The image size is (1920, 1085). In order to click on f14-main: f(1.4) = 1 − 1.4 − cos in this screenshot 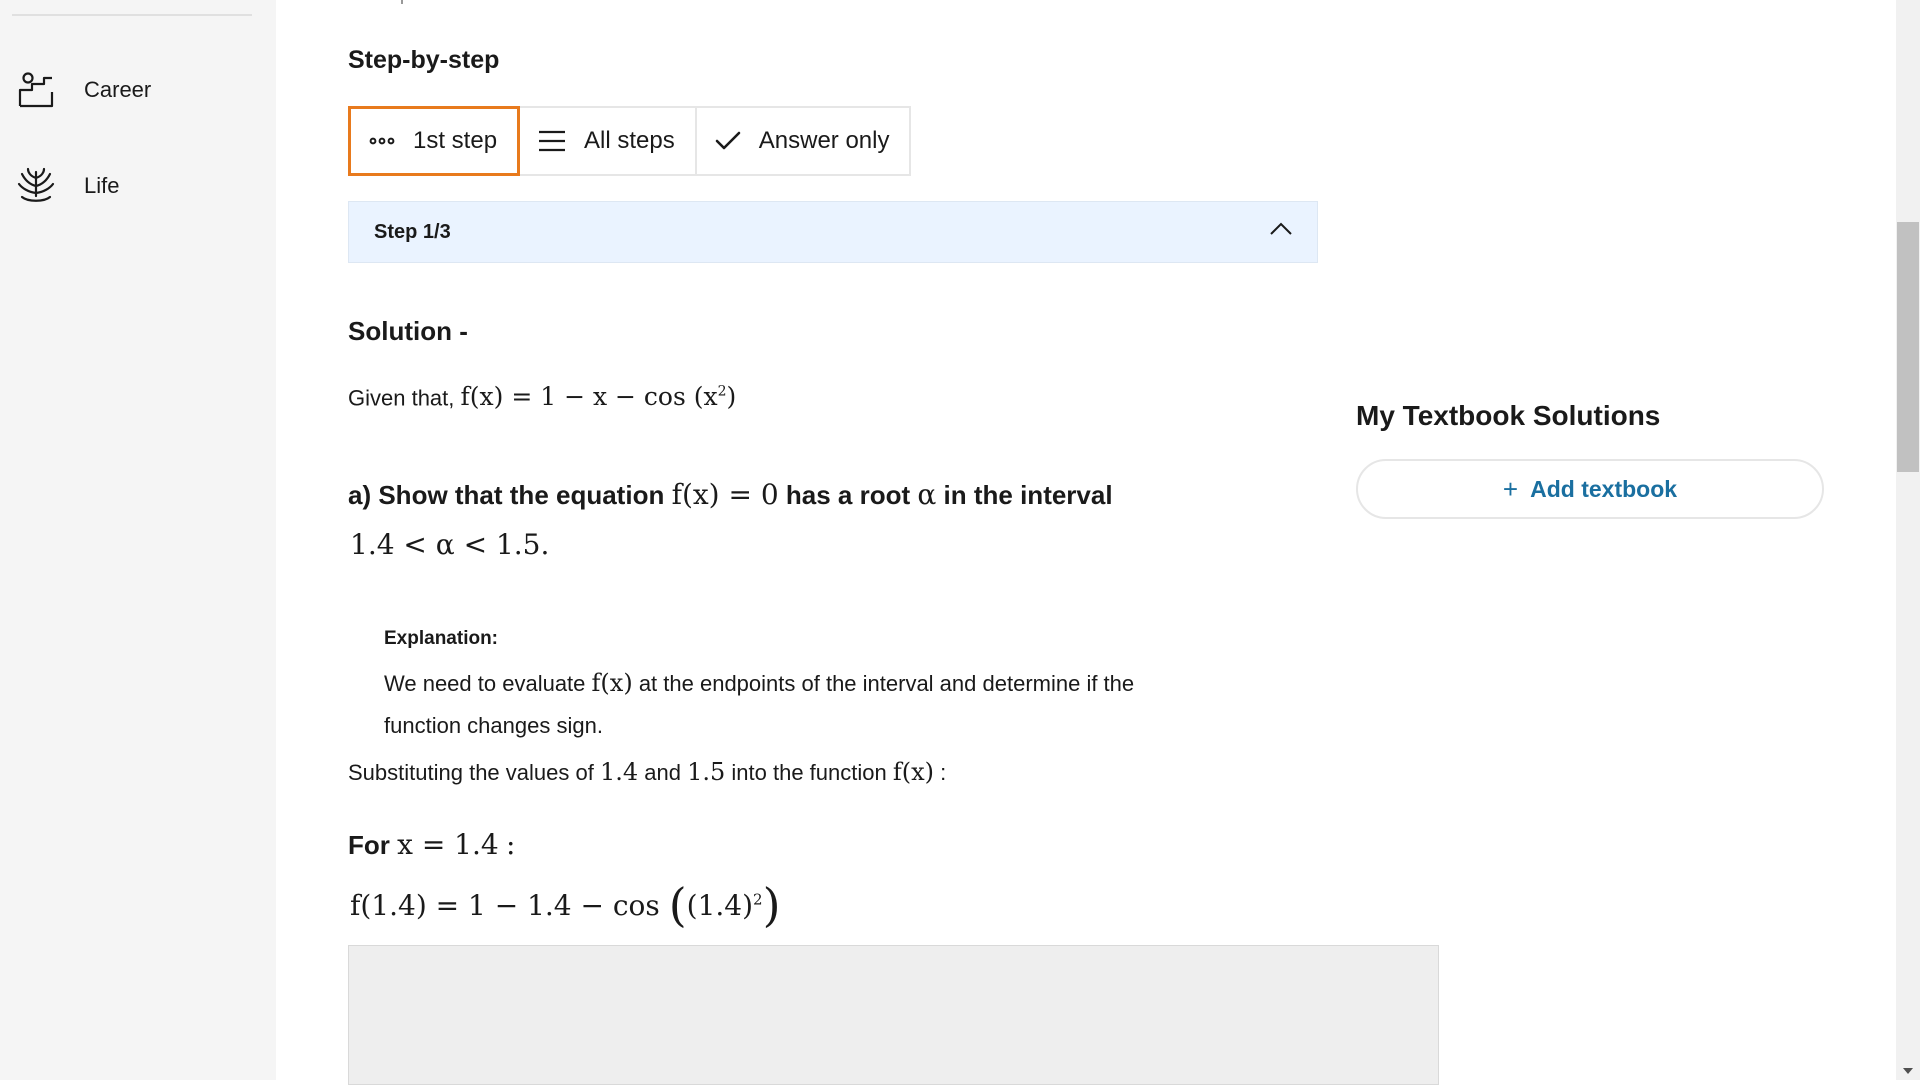, I will do `click(505, 905)`.